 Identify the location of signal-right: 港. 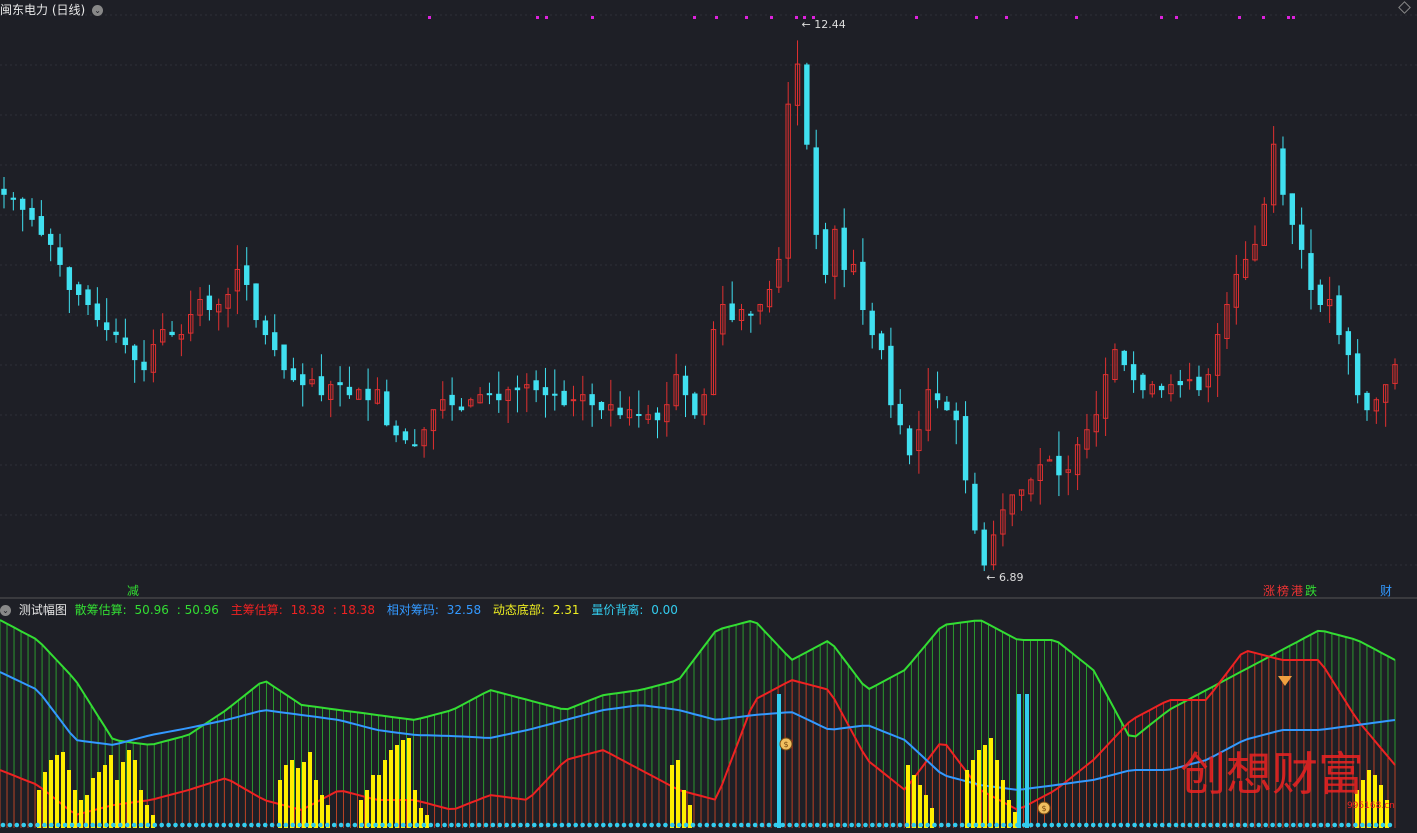
(1297, 591).